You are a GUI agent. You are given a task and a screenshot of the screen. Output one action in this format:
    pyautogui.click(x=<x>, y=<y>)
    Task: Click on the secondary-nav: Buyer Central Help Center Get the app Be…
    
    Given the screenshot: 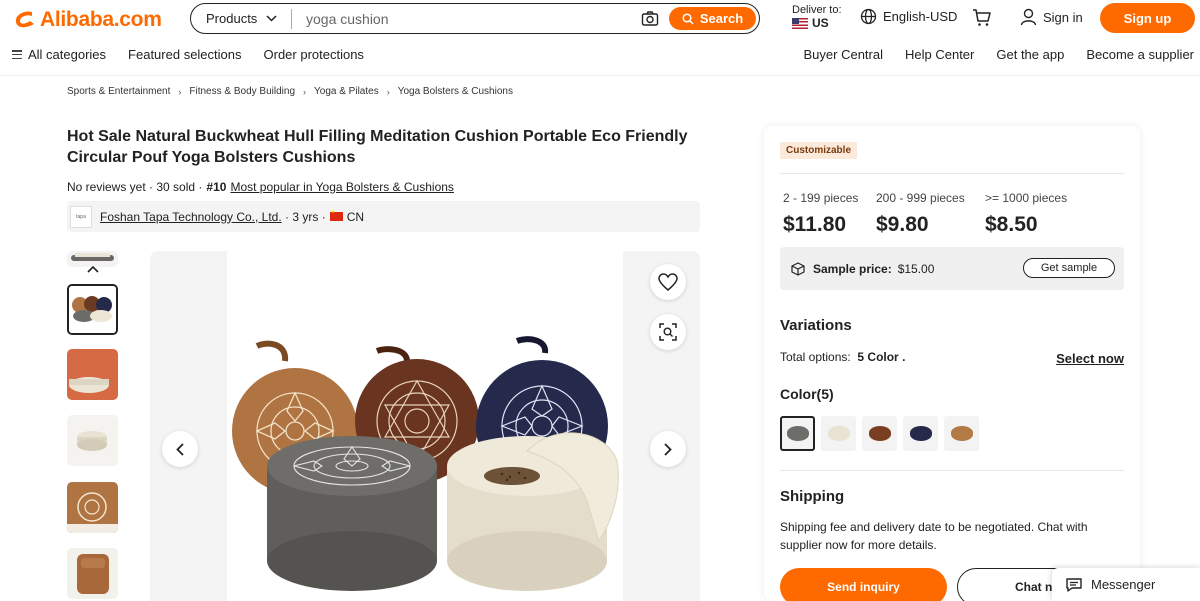 What is the action you would take?
    pyautogui.click(x=999, y=54)
    